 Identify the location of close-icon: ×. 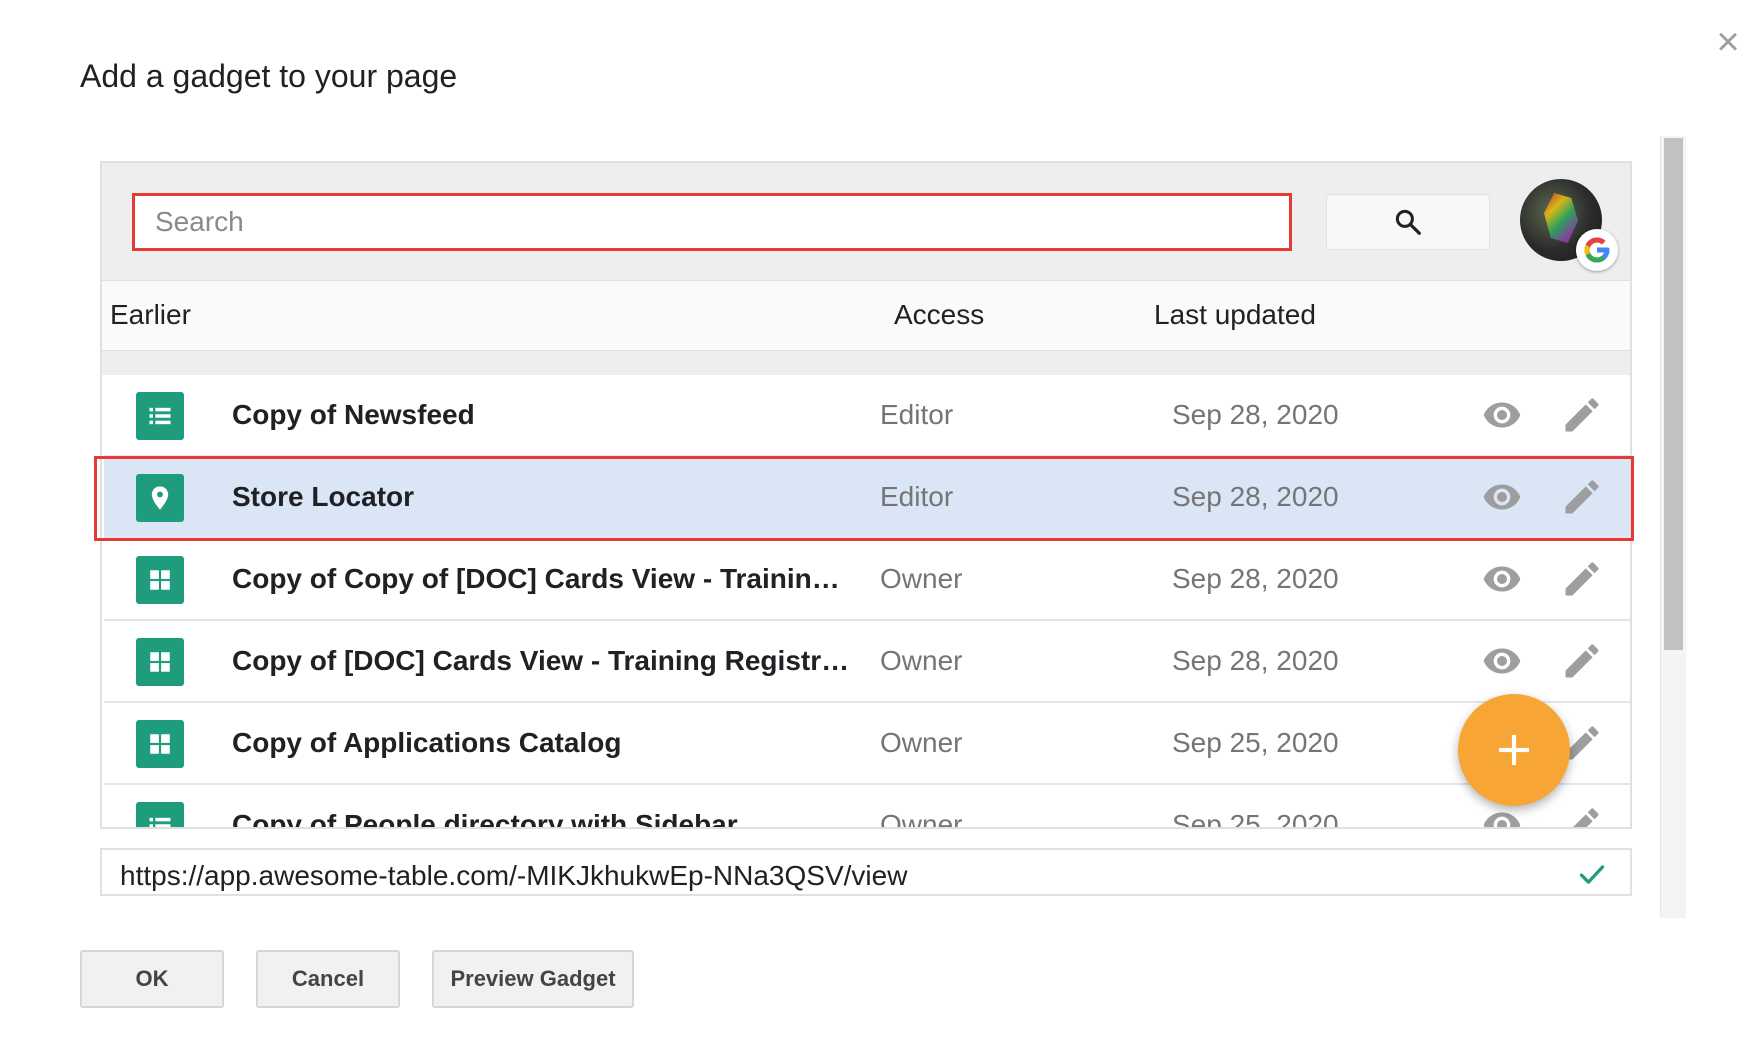
(1728, 42).